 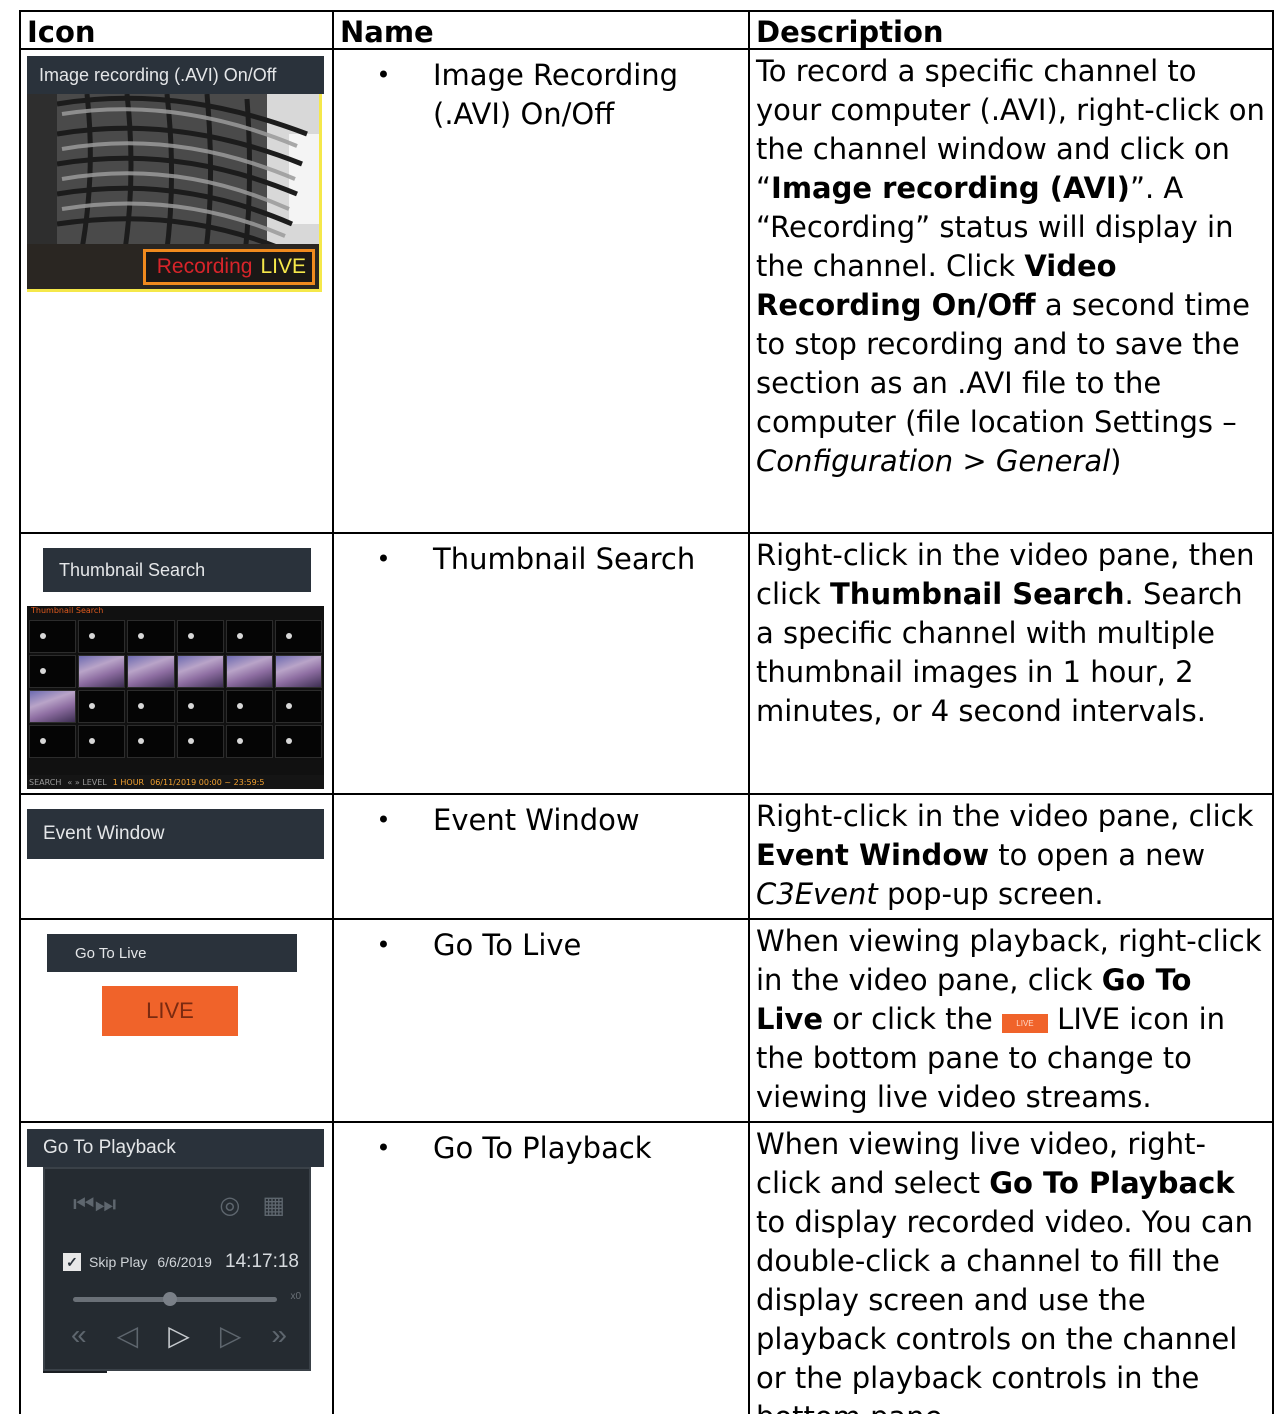 I want to click on playback-top-icons: ⏮ ⏭ ◎ ▦, so click(x=179, y=1205).